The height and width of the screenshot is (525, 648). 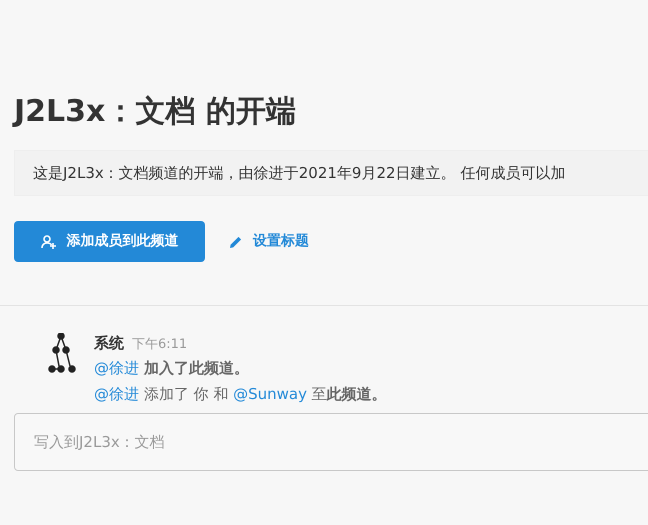 What do you see at coordinates (299, 173) in the screenshot?
I see `channel-intro: 这是J2L3x：文档频道的开端，由徐进于2021年9月22日建立。 任何成员可以加` at bounding box center [299, 173].